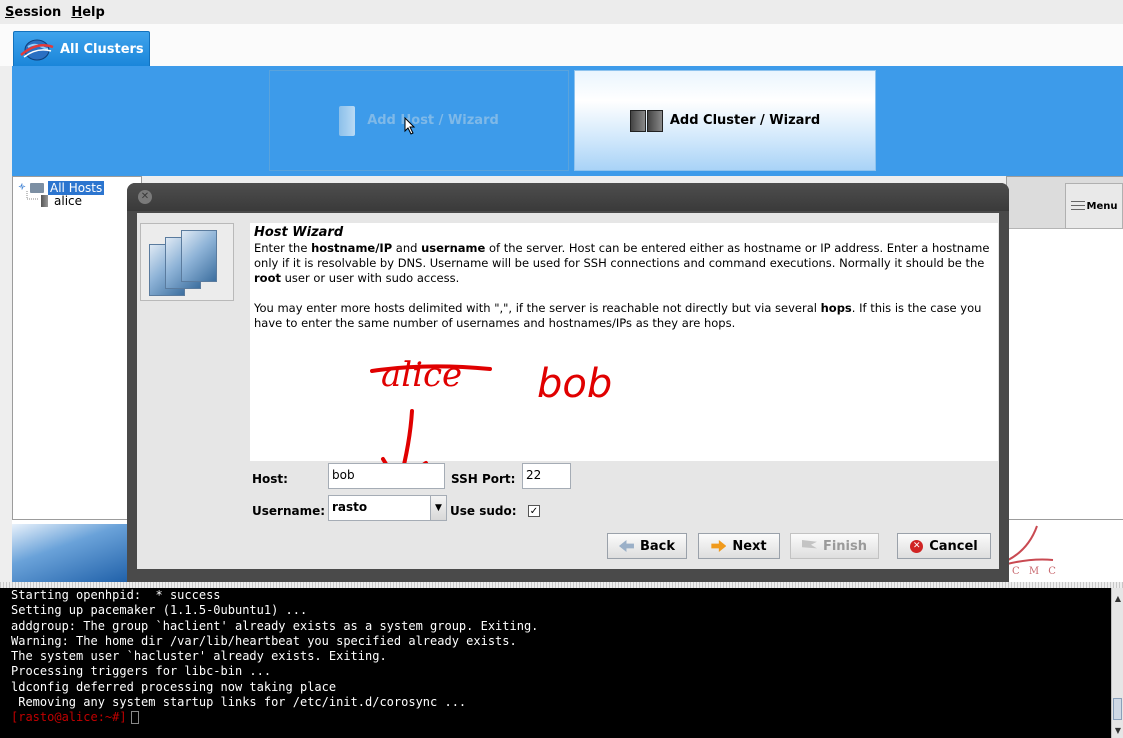 Image resolution: width=1123 pixels, height=738 pixels. What do you see at coordinates (77, 348) in the screenshot?
I see `host-tree-panel: 🟈 All Hosts alice` at bounding box center [77, 348].